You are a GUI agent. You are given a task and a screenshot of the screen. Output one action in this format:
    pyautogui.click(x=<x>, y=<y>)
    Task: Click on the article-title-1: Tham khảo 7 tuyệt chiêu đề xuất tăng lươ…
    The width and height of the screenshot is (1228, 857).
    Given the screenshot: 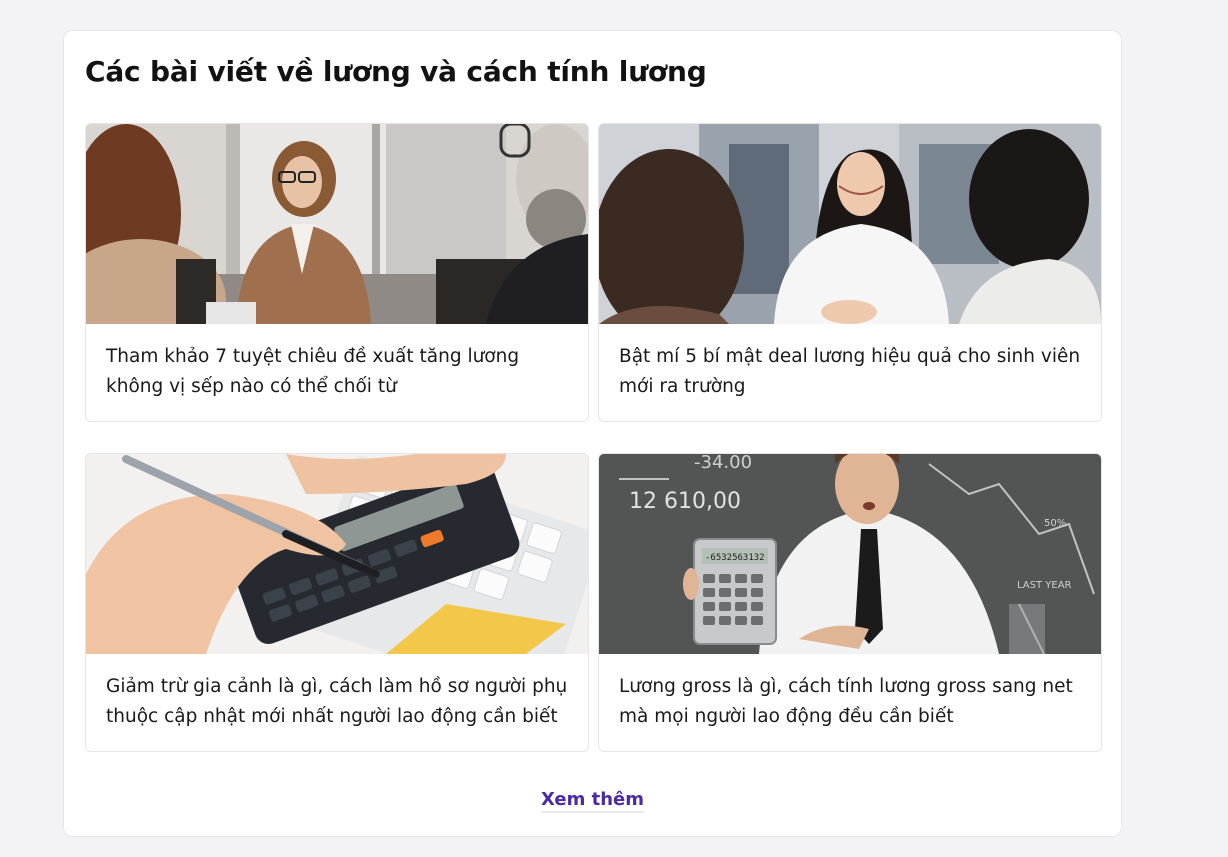 What is the action you would take?
    pyautogui.click(x=337, y=372)
    